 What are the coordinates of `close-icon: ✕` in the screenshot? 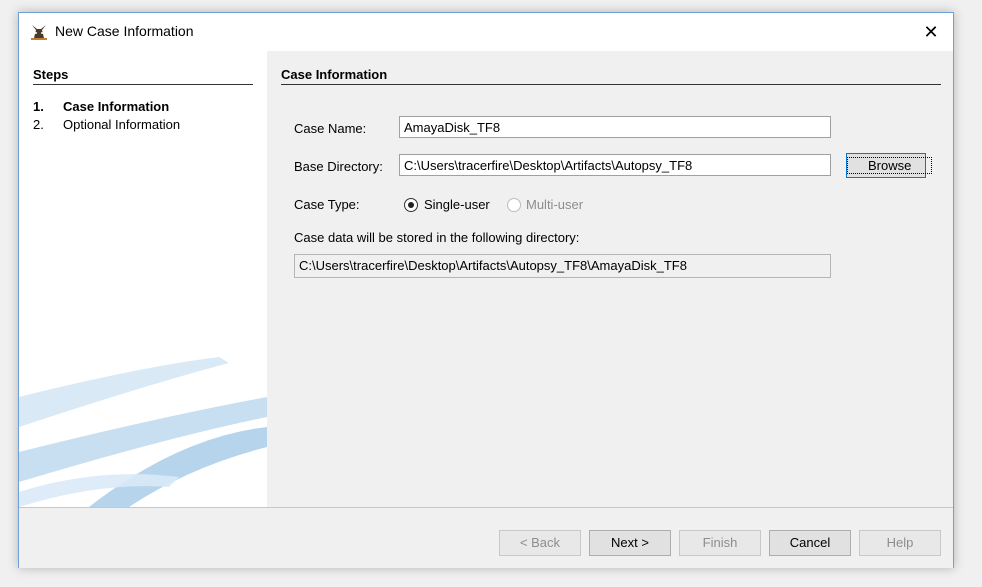 It's located at (931, 32).